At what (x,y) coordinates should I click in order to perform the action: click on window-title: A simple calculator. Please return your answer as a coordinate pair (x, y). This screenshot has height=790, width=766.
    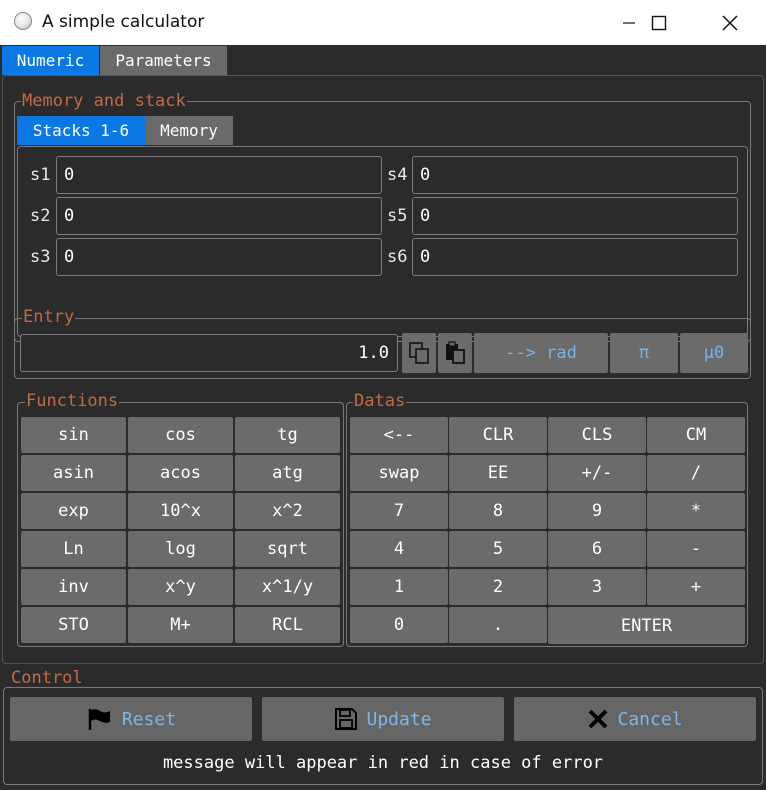
    Looking at the image, I should click on (123, 22).